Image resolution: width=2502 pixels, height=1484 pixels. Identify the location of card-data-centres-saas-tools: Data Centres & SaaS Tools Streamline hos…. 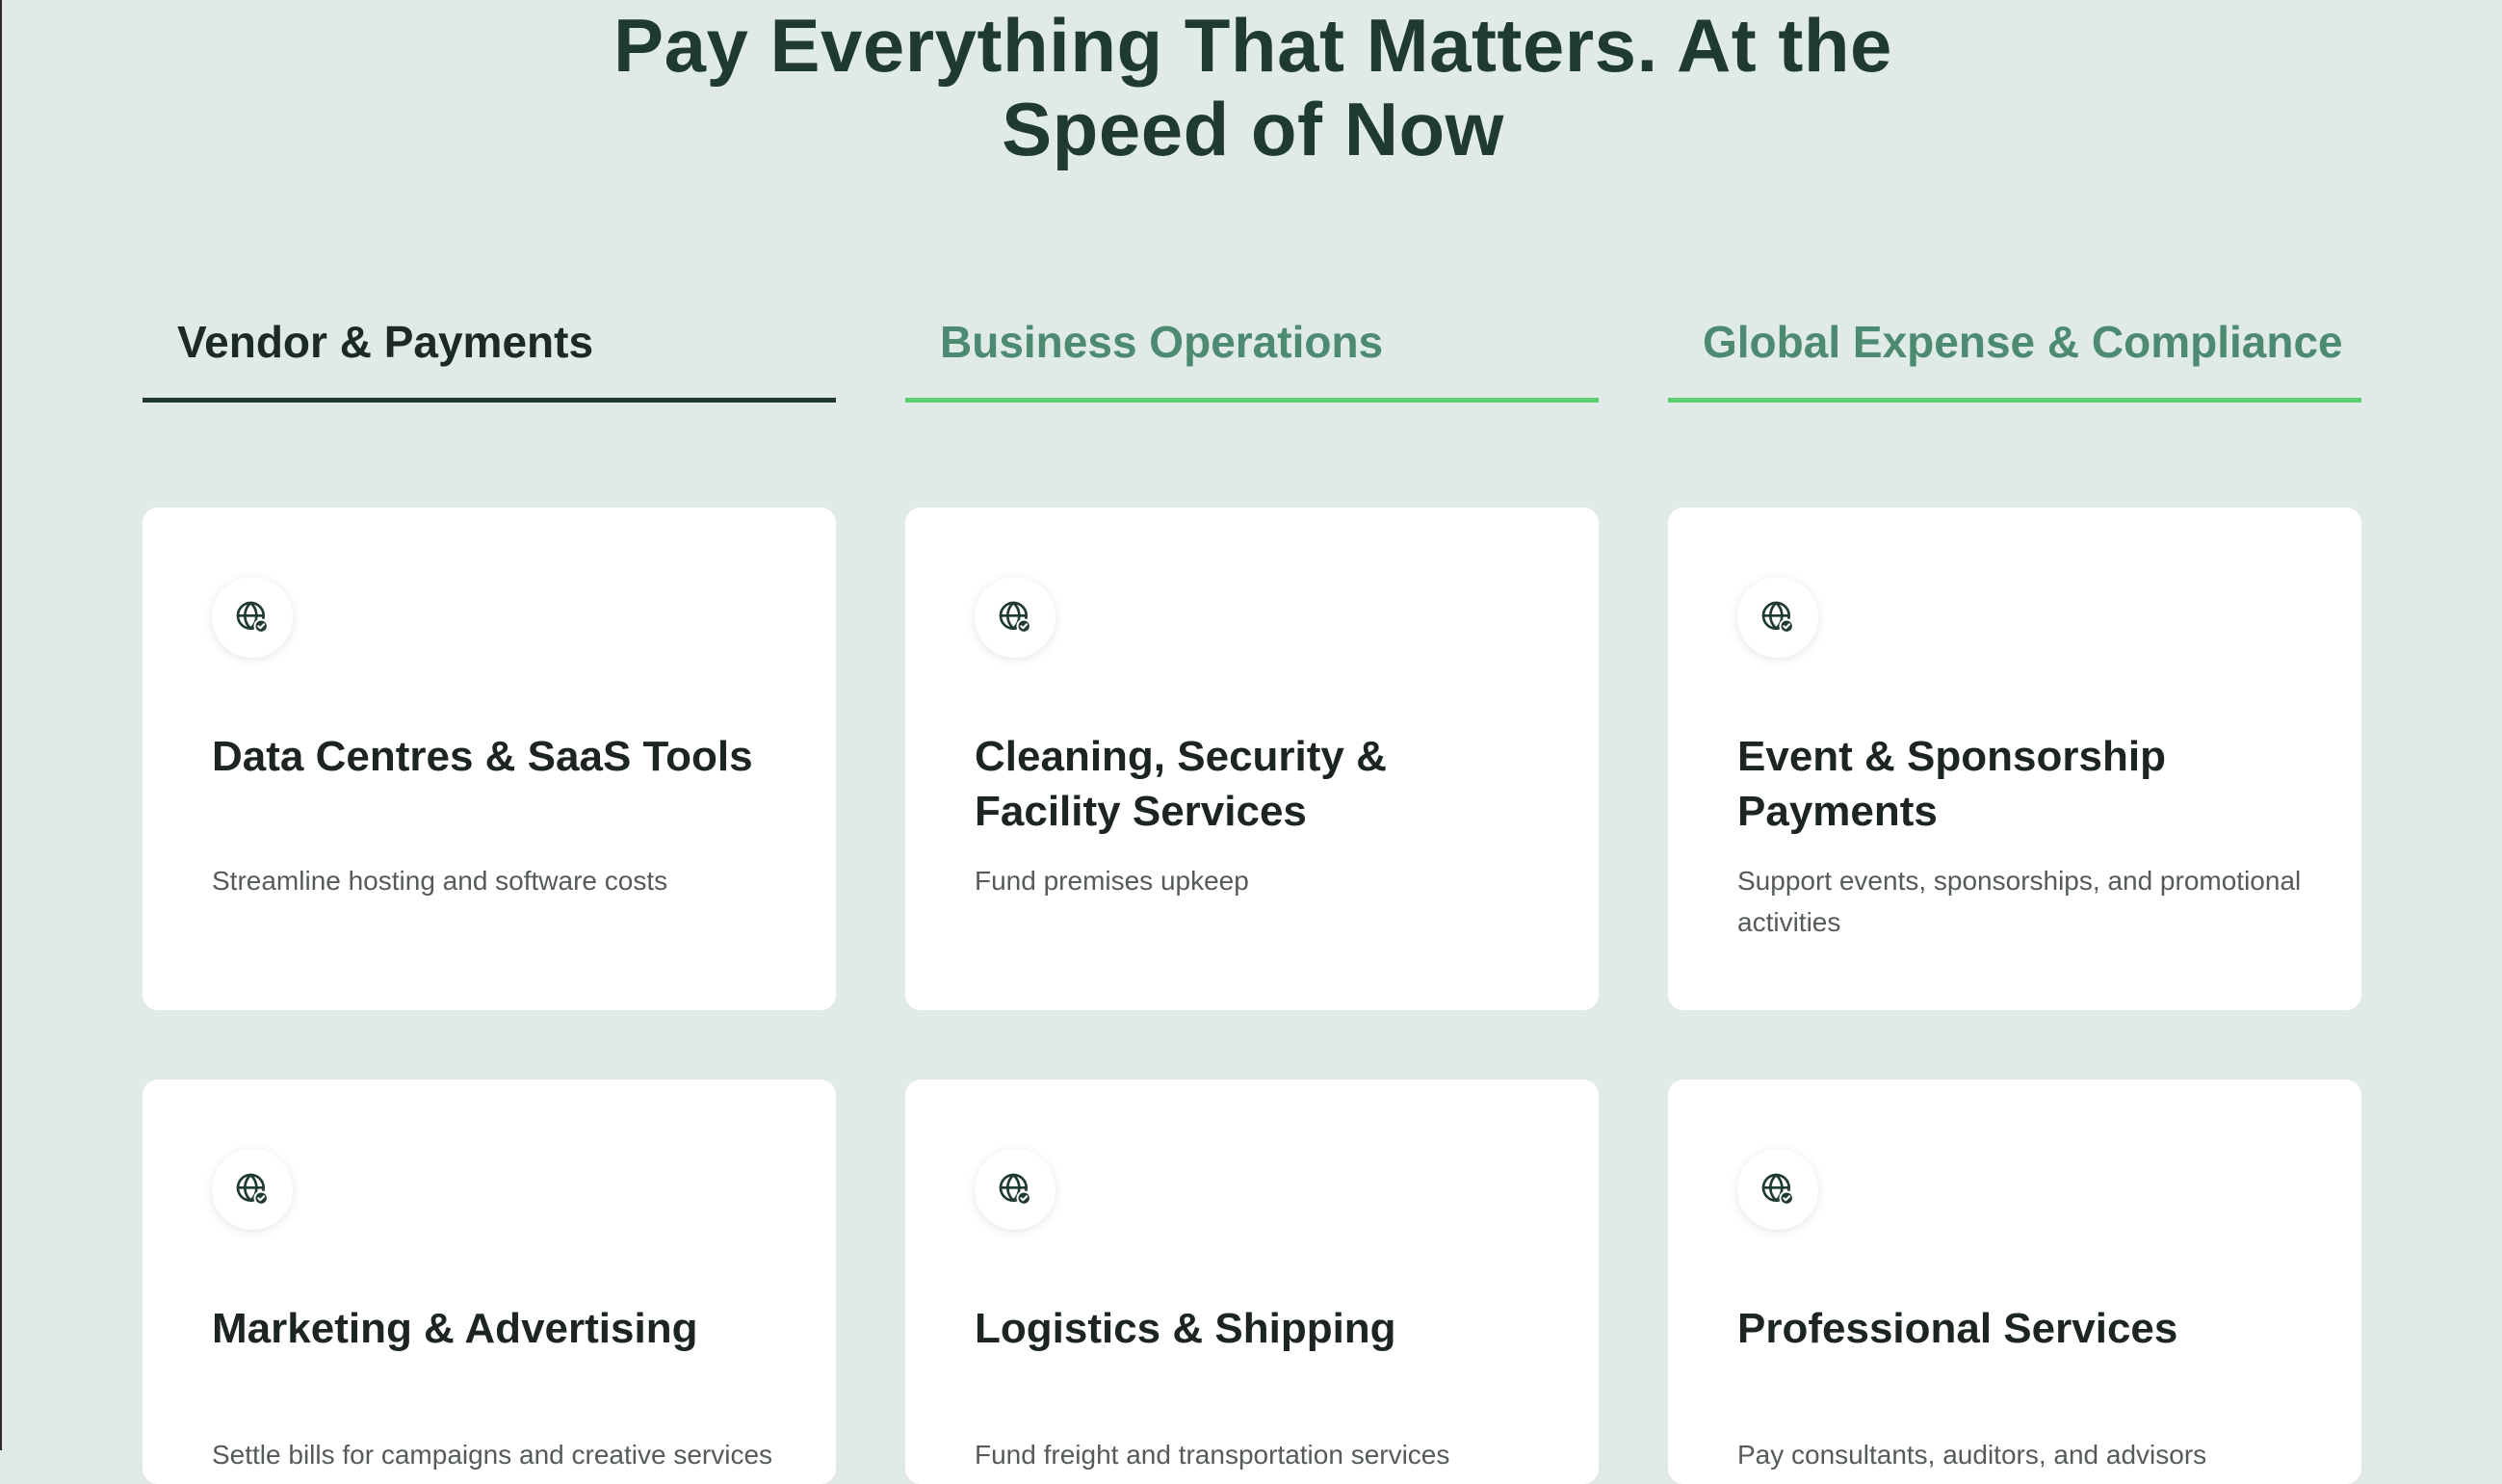
(489, 759).